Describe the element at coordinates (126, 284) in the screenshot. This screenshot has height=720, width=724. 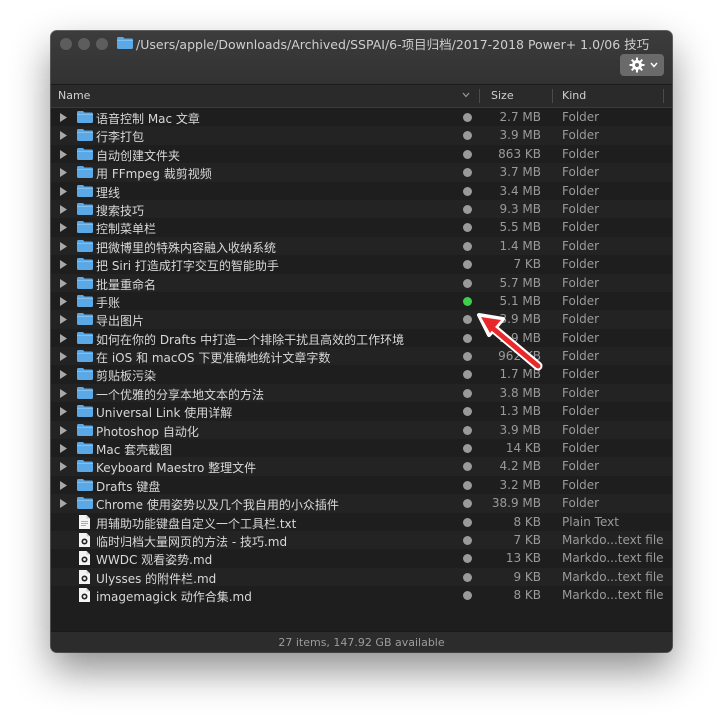
I see `file-name: 批量重命名` at that location.